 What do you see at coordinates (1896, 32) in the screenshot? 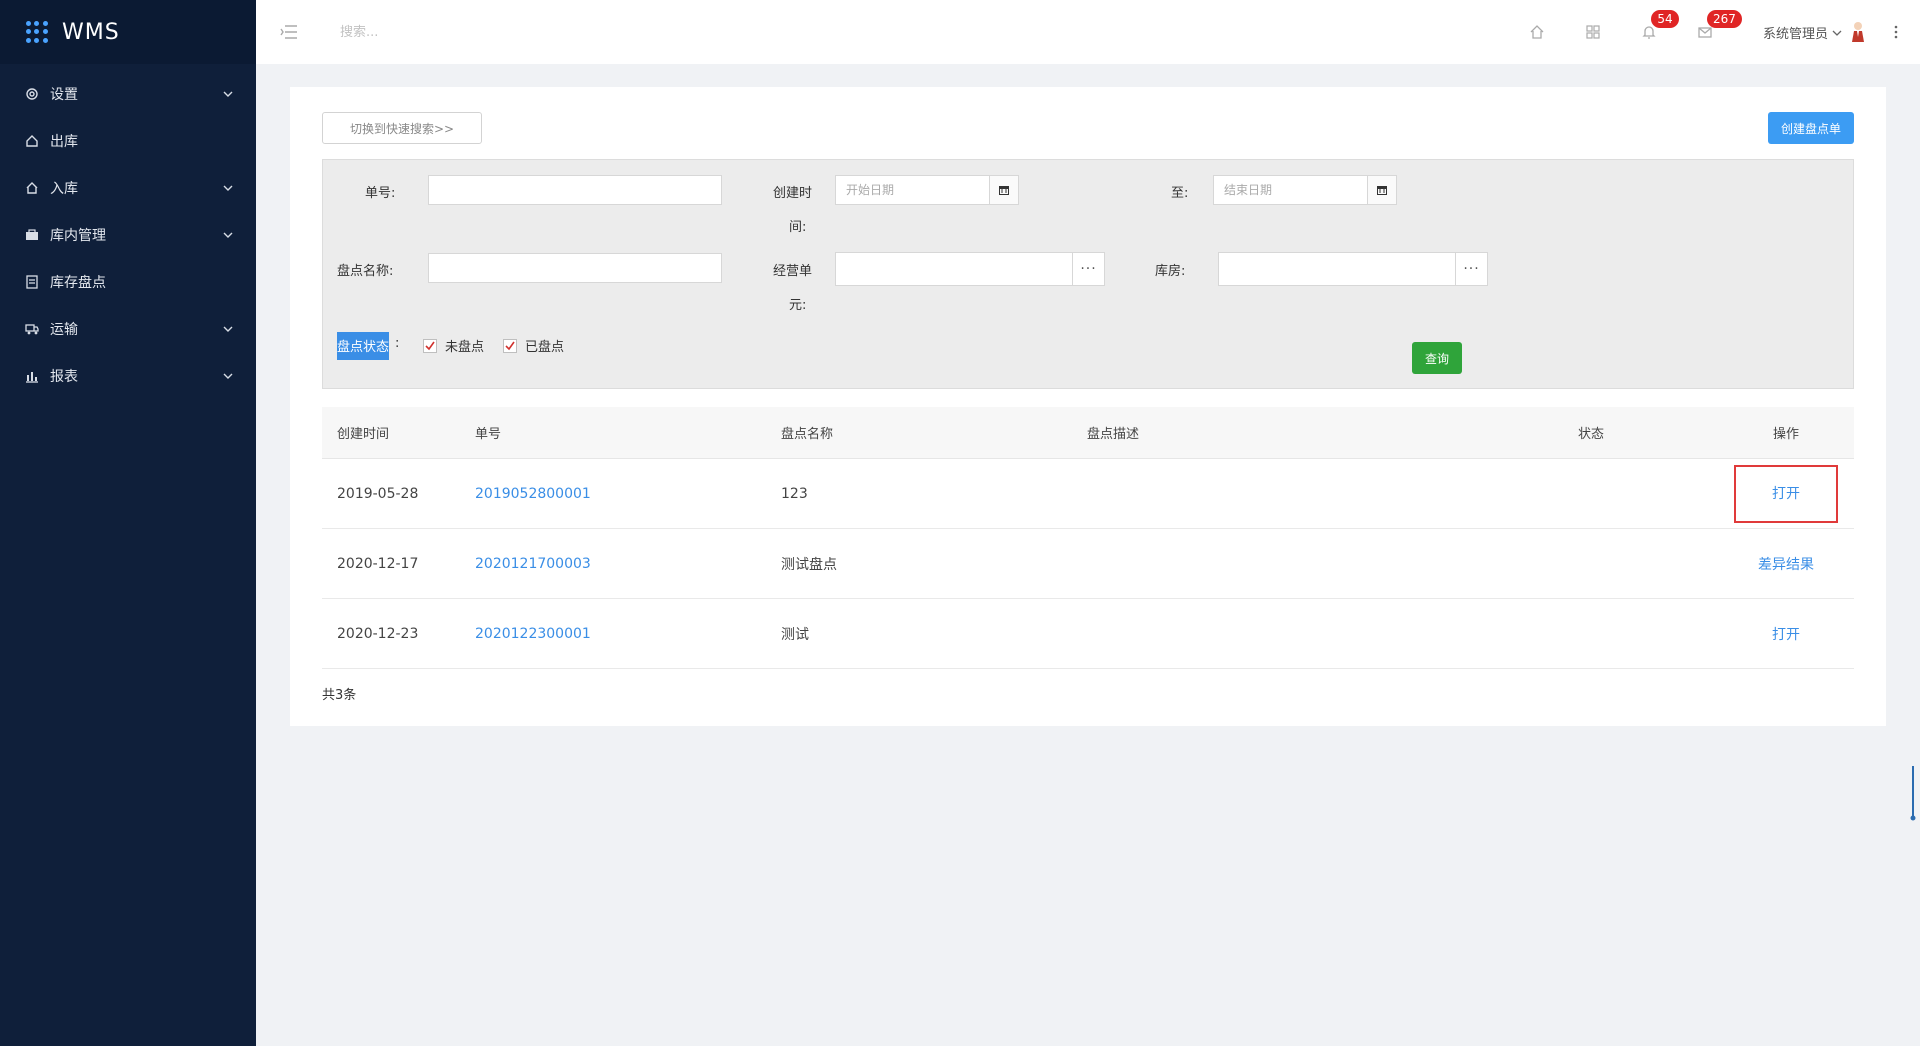
I see `more-vertical-icon` at bounding box center [1896, 32].